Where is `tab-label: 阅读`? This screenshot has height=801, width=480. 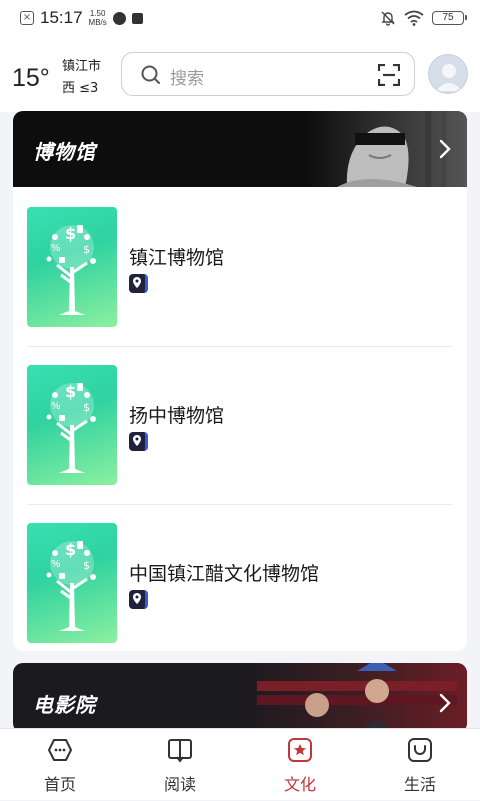
tab-label: 阅读 is located at coordinates (179, 784).